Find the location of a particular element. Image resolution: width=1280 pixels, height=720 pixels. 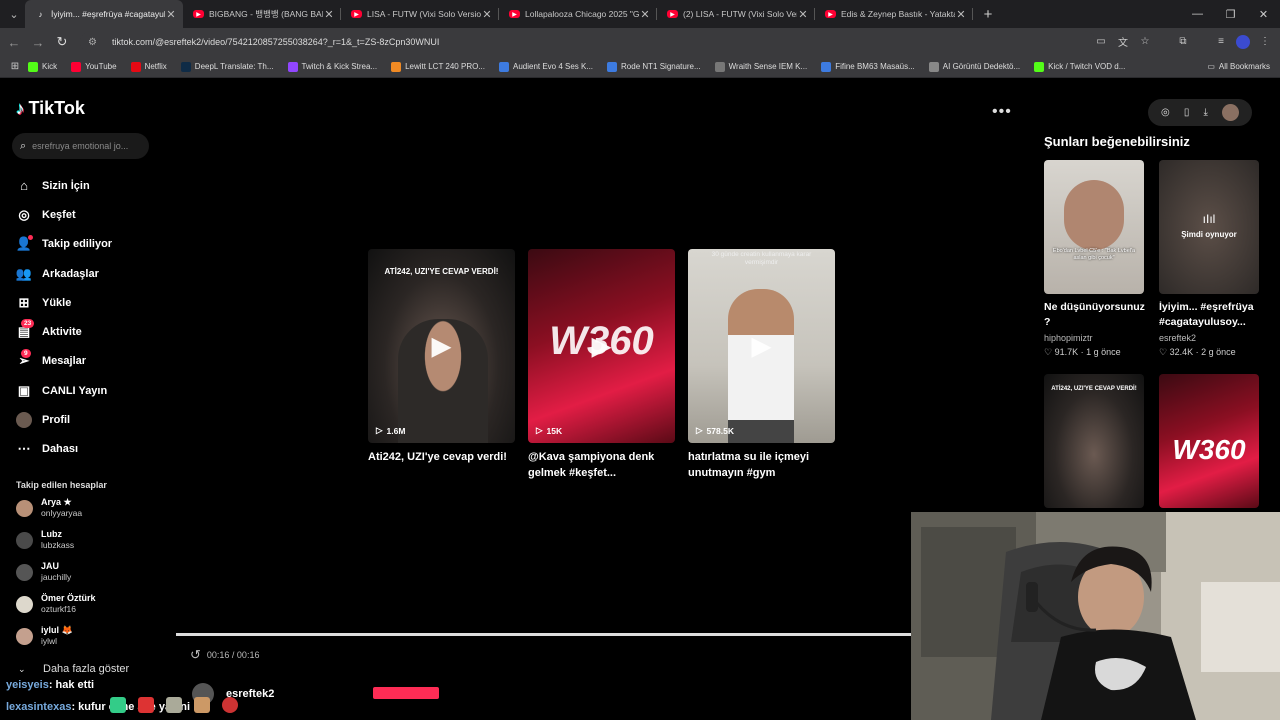

suggestion-title: Ne düşünüyorsunuz ? is located at coordinates (1096, 315).